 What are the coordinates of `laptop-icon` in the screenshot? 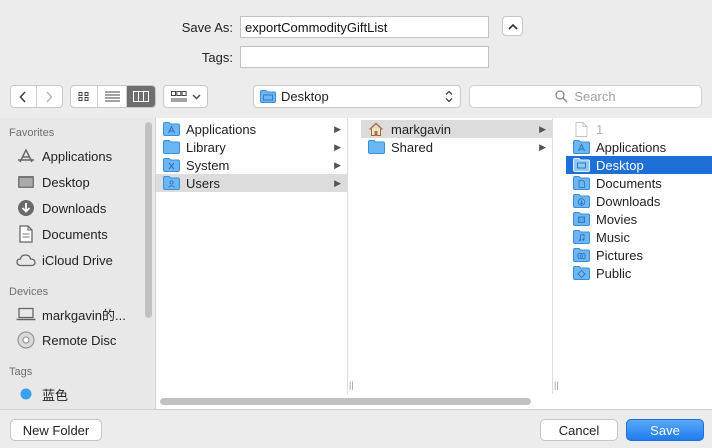 It's located at (26, 314).